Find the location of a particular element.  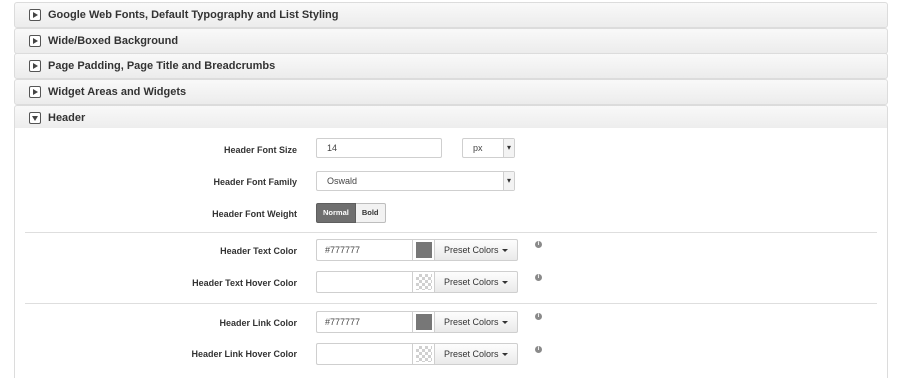

header-text-hover-color-picker: Preset Colors is located at coordinates (417, 282).